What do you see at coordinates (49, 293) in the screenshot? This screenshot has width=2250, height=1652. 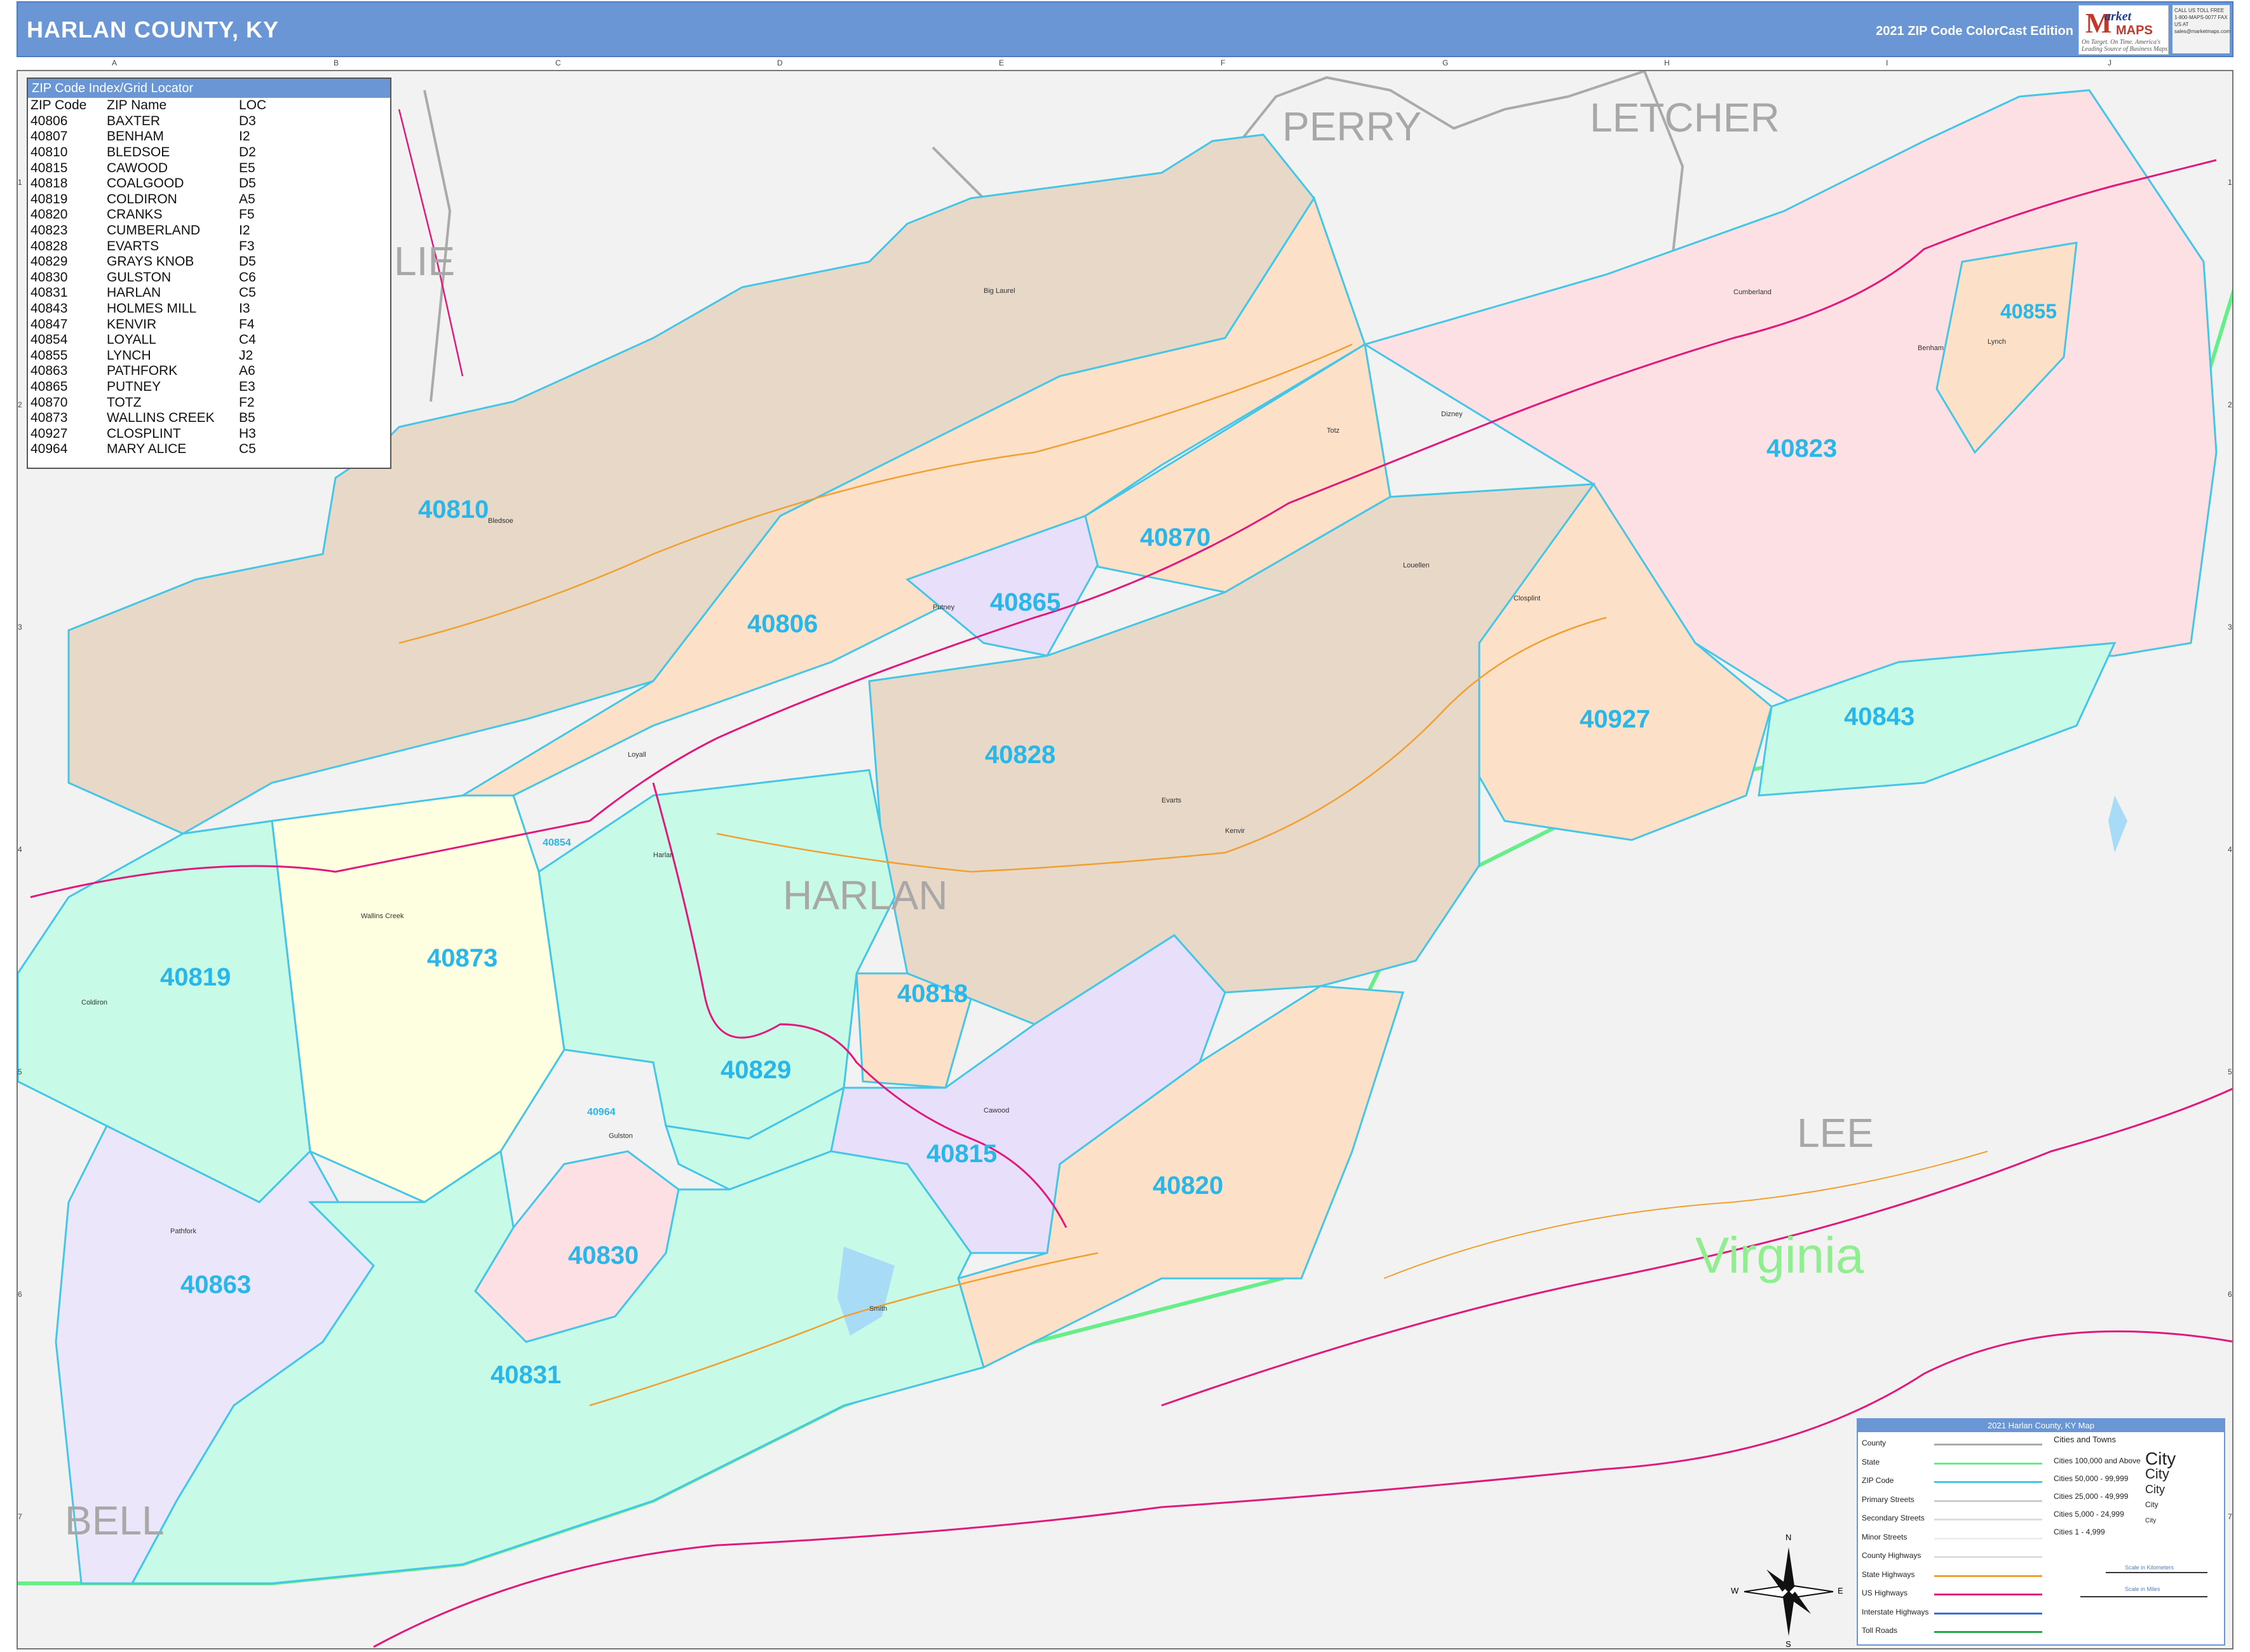 I see `zip-code-cell: 40831` at bounding box center [49, 293].